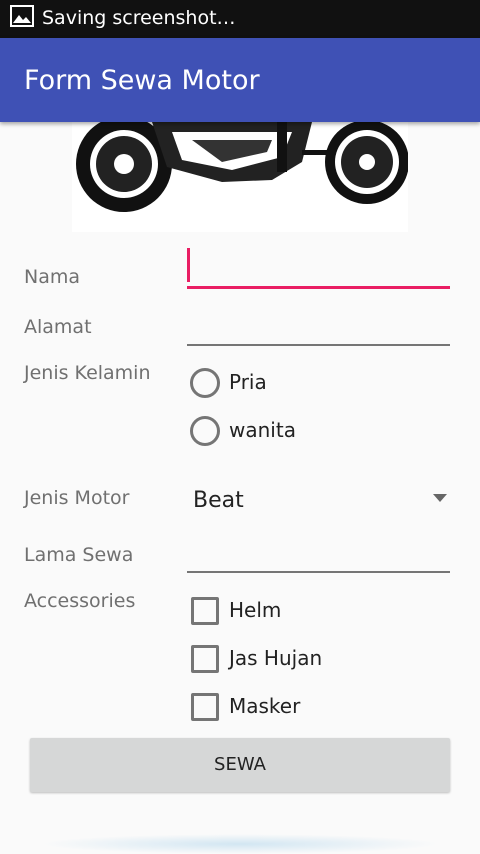  I want to click on jenis-kelamin-label: Jenis Kelamin, so click(87, 373).